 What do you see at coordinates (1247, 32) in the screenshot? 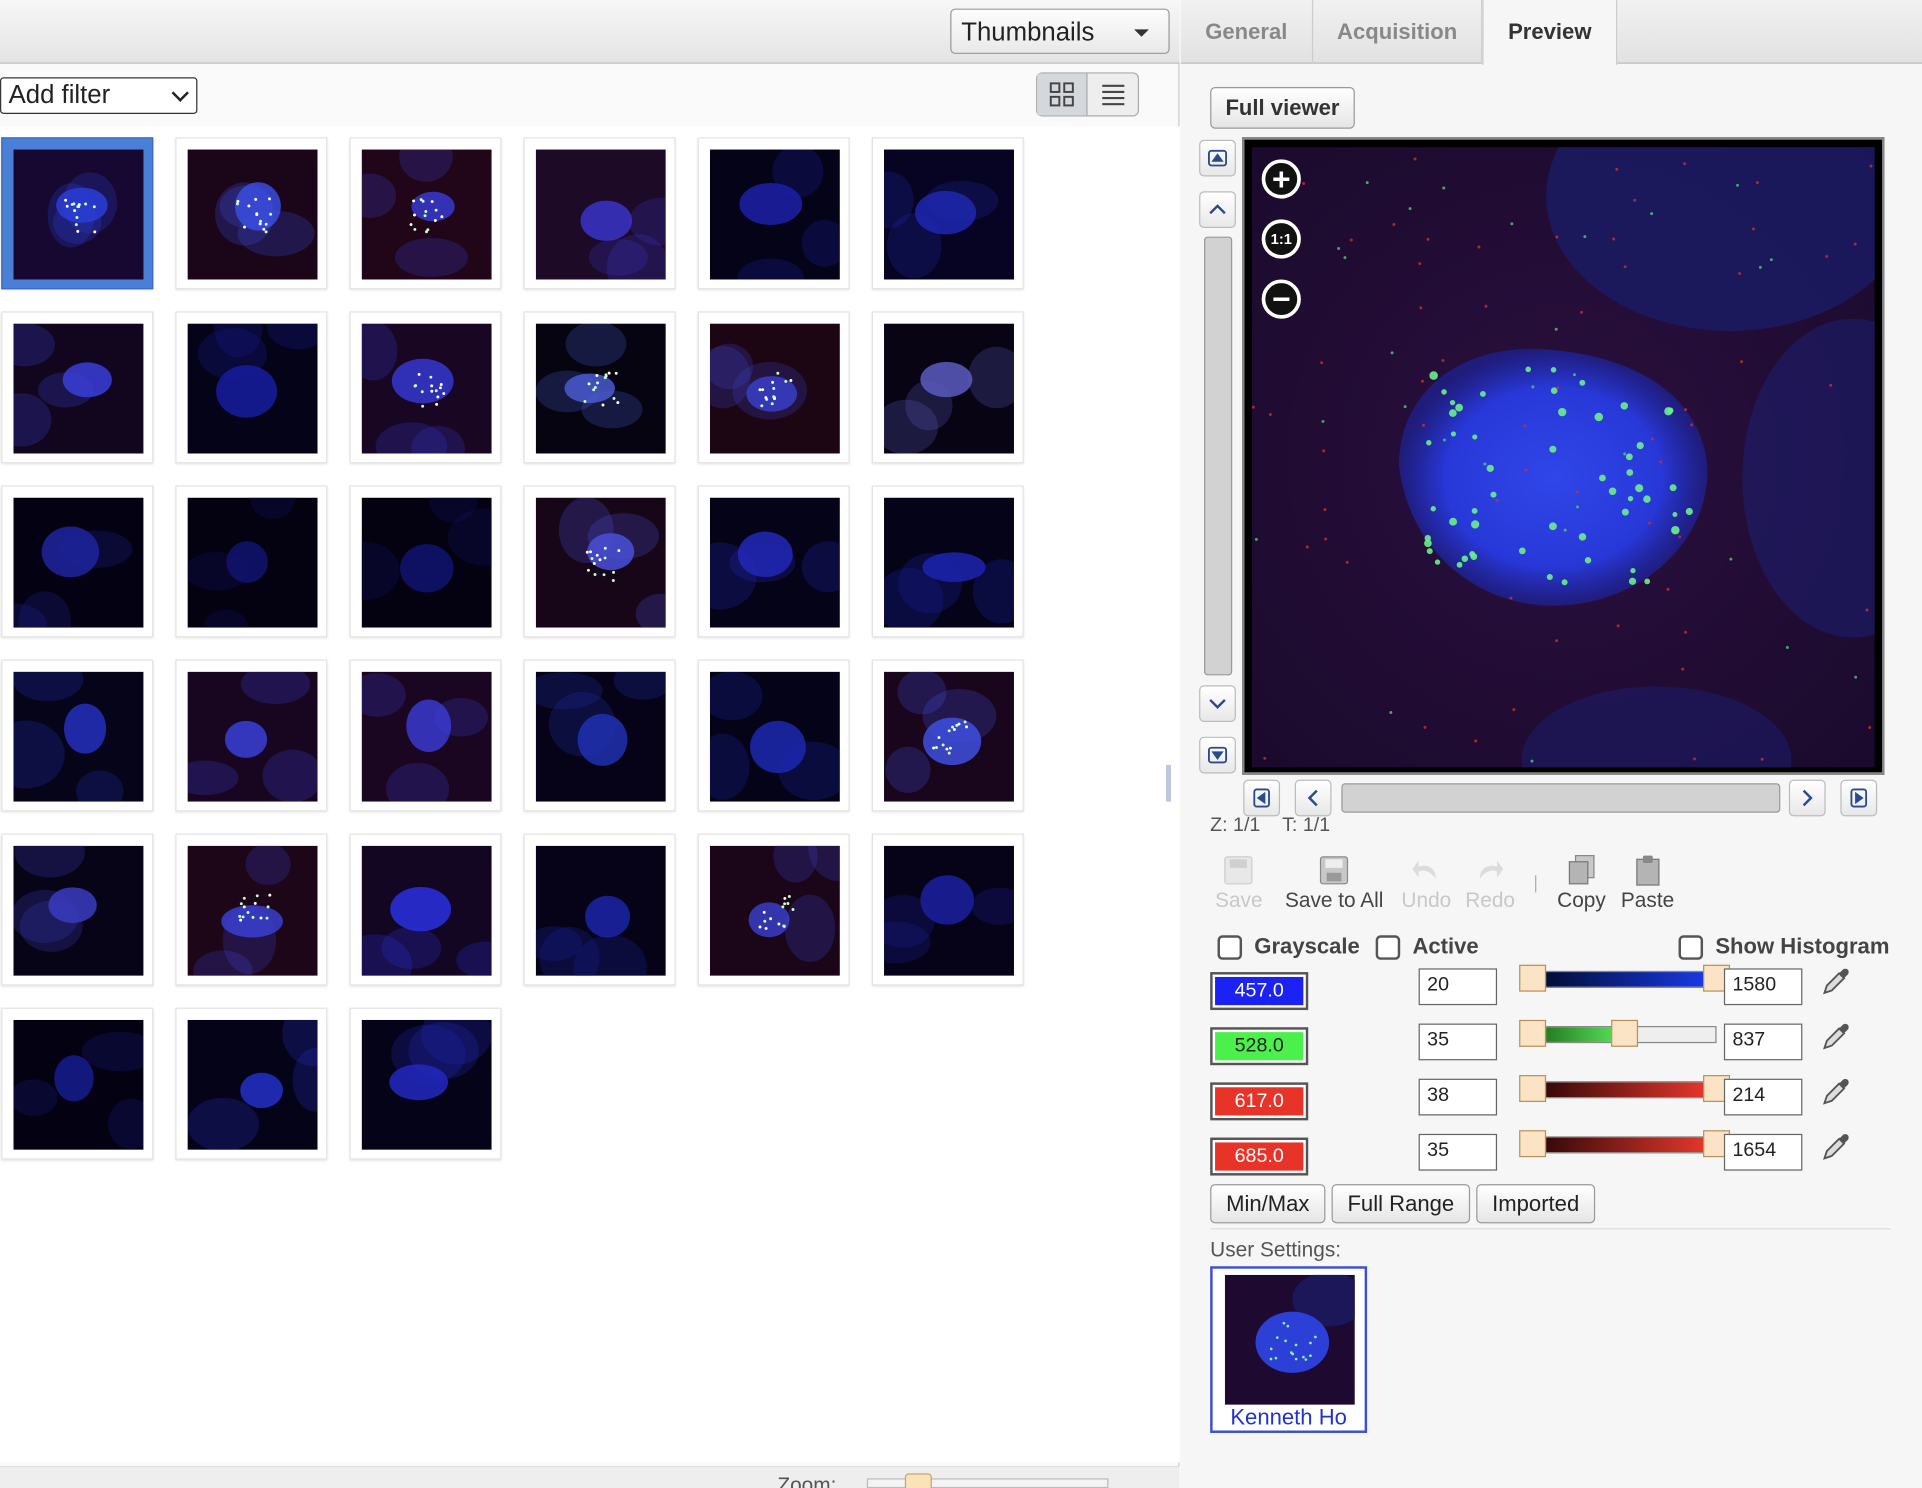
I see `tab-general: General` at bounding box center [1247, 32].